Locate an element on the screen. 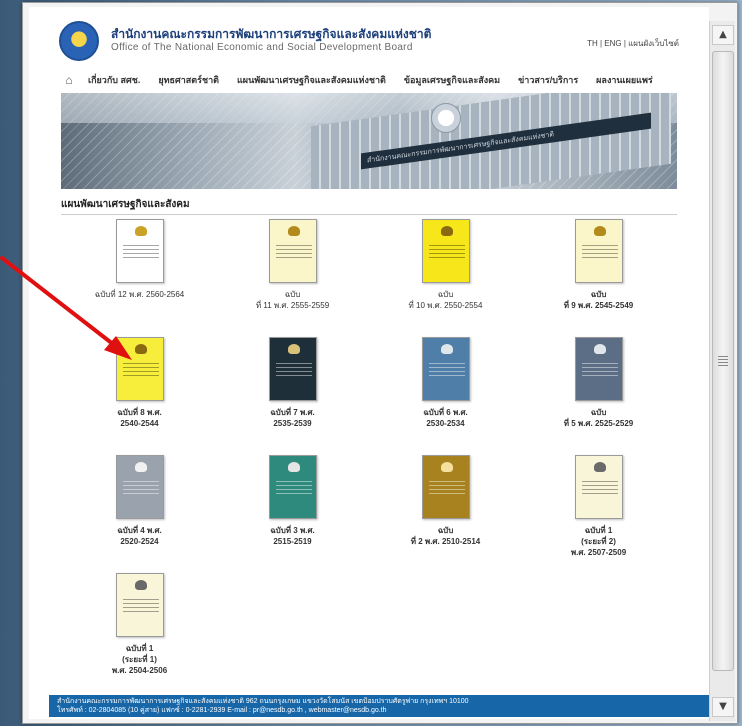 The image size is (742, 726). nav-item-publications: ผลงานเผยแพร่ is located at coordinates (624, 80).